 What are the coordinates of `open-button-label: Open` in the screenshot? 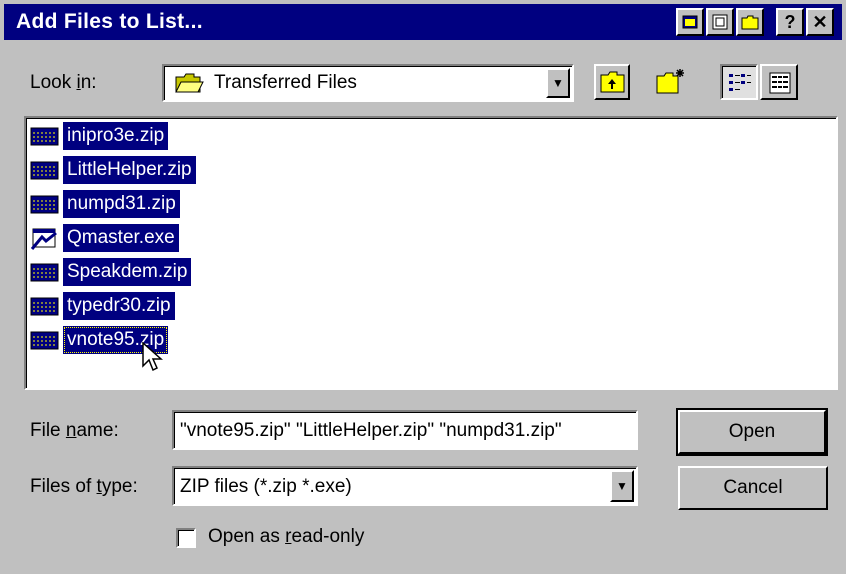 It's located at (752, 431).